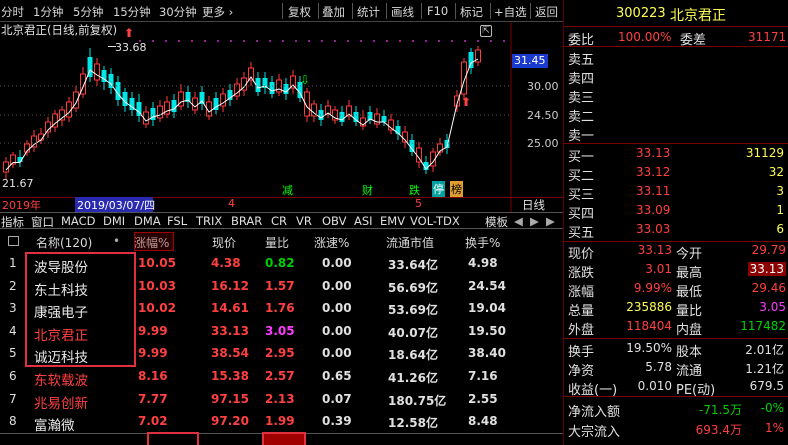 This screenshot has height=445, width=788. I want to click on speed: 0.07, so click(337, 398).